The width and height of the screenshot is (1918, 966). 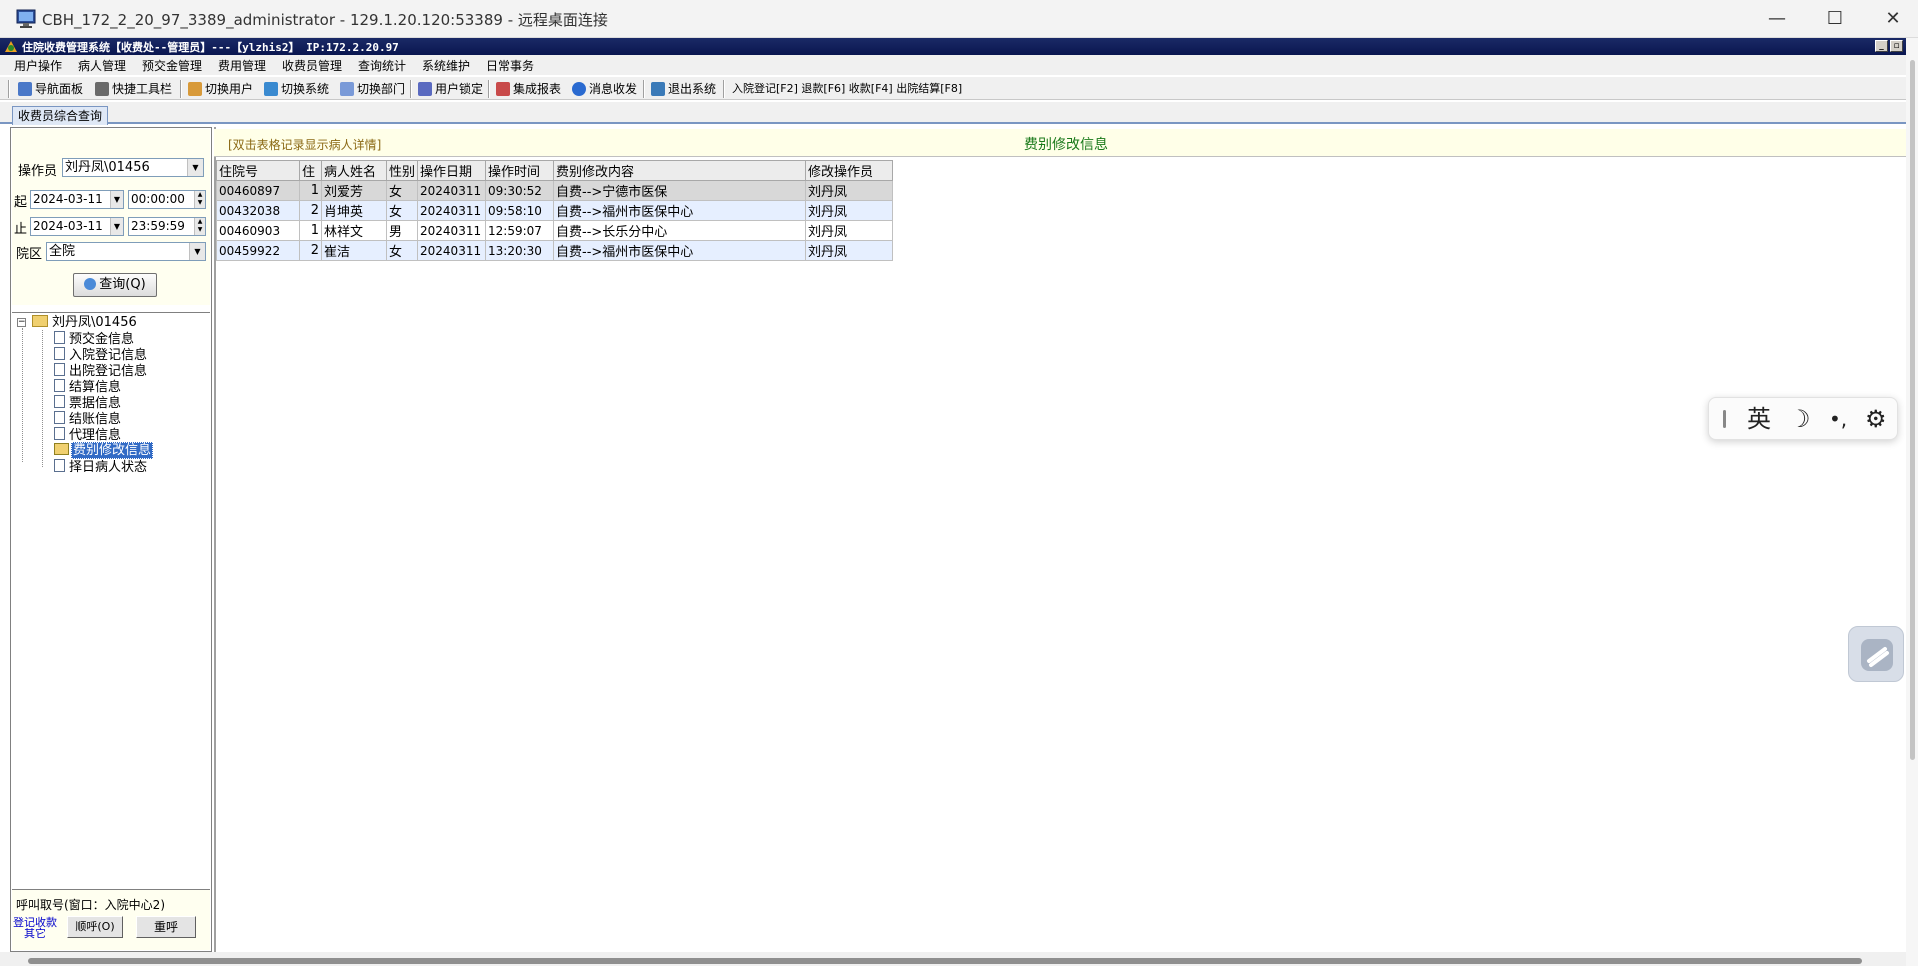 What do you see at coordinates (680, 170) in the screenshot?
I see `column-header: 费别修改内容` at bounding box center [680, 170].